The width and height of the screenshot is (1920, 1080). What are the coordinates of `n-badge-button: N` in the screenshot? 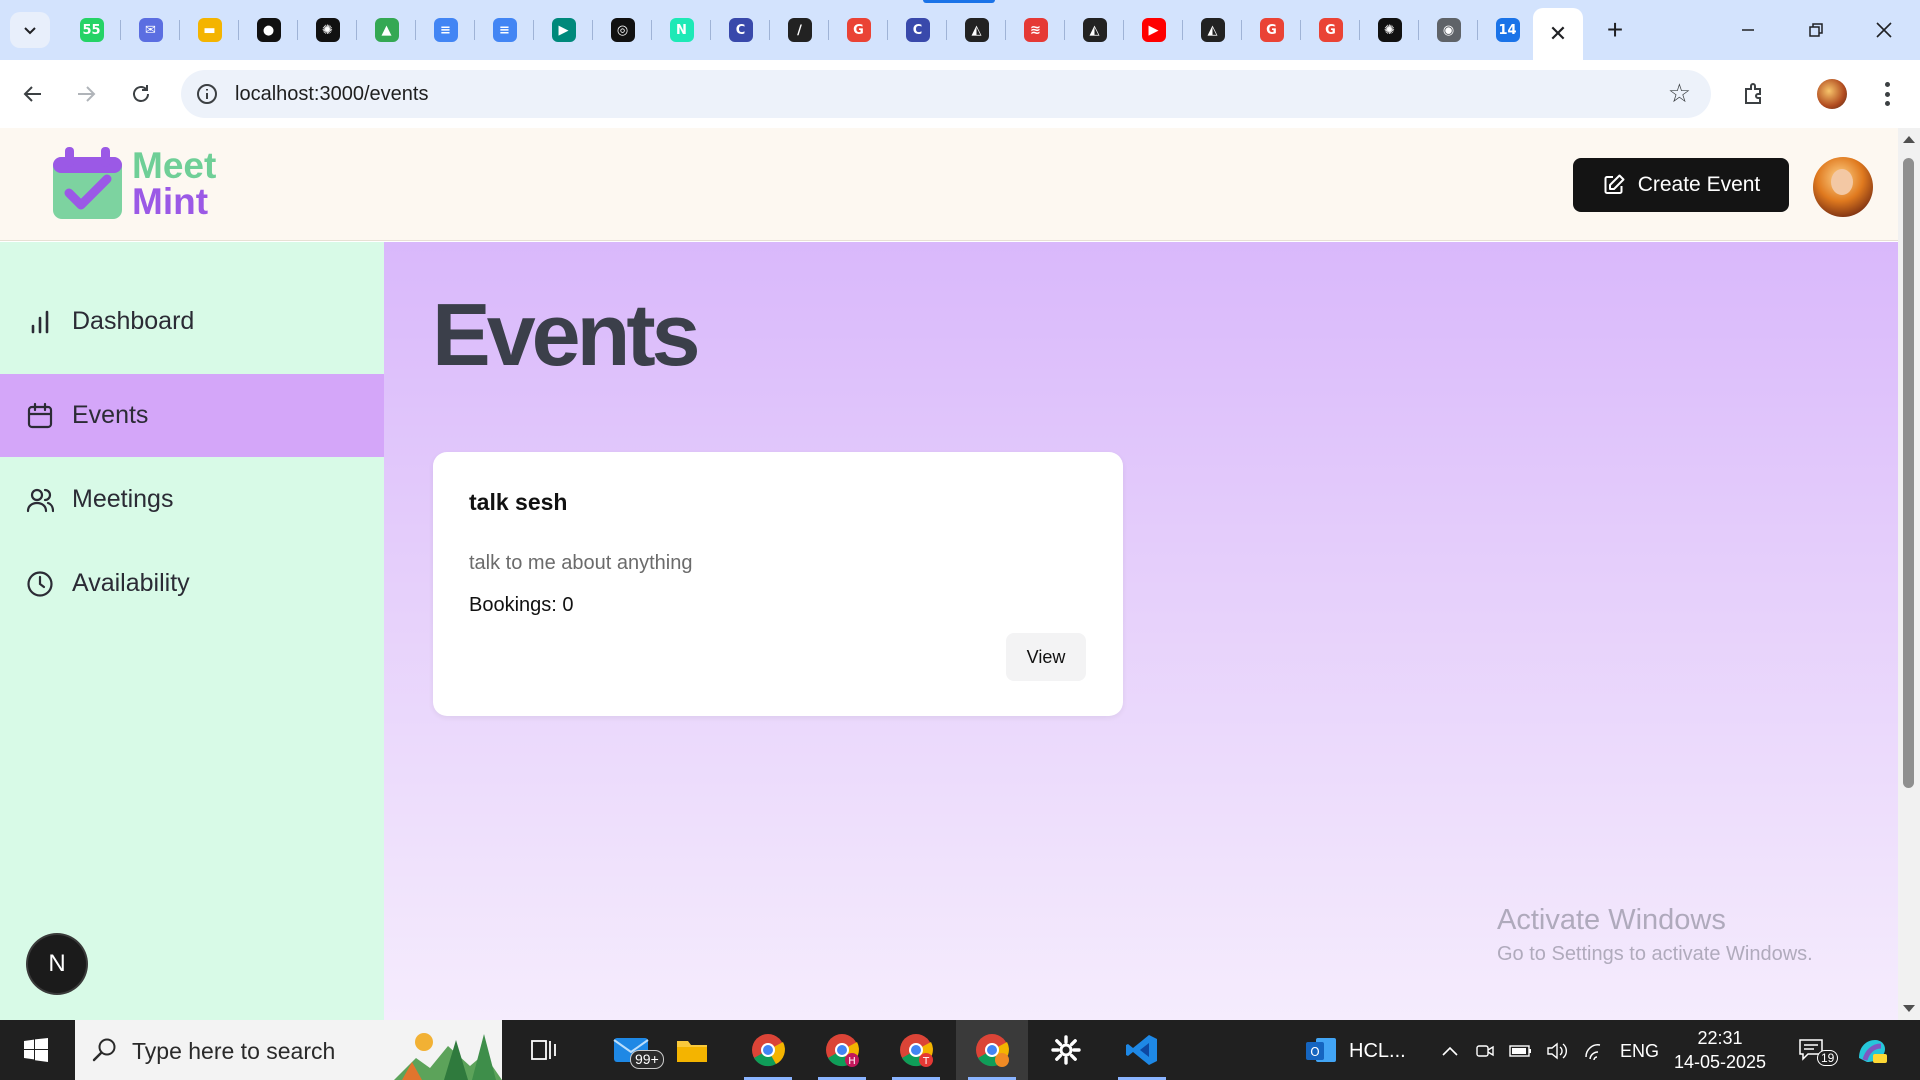 It's located at (57, 964).